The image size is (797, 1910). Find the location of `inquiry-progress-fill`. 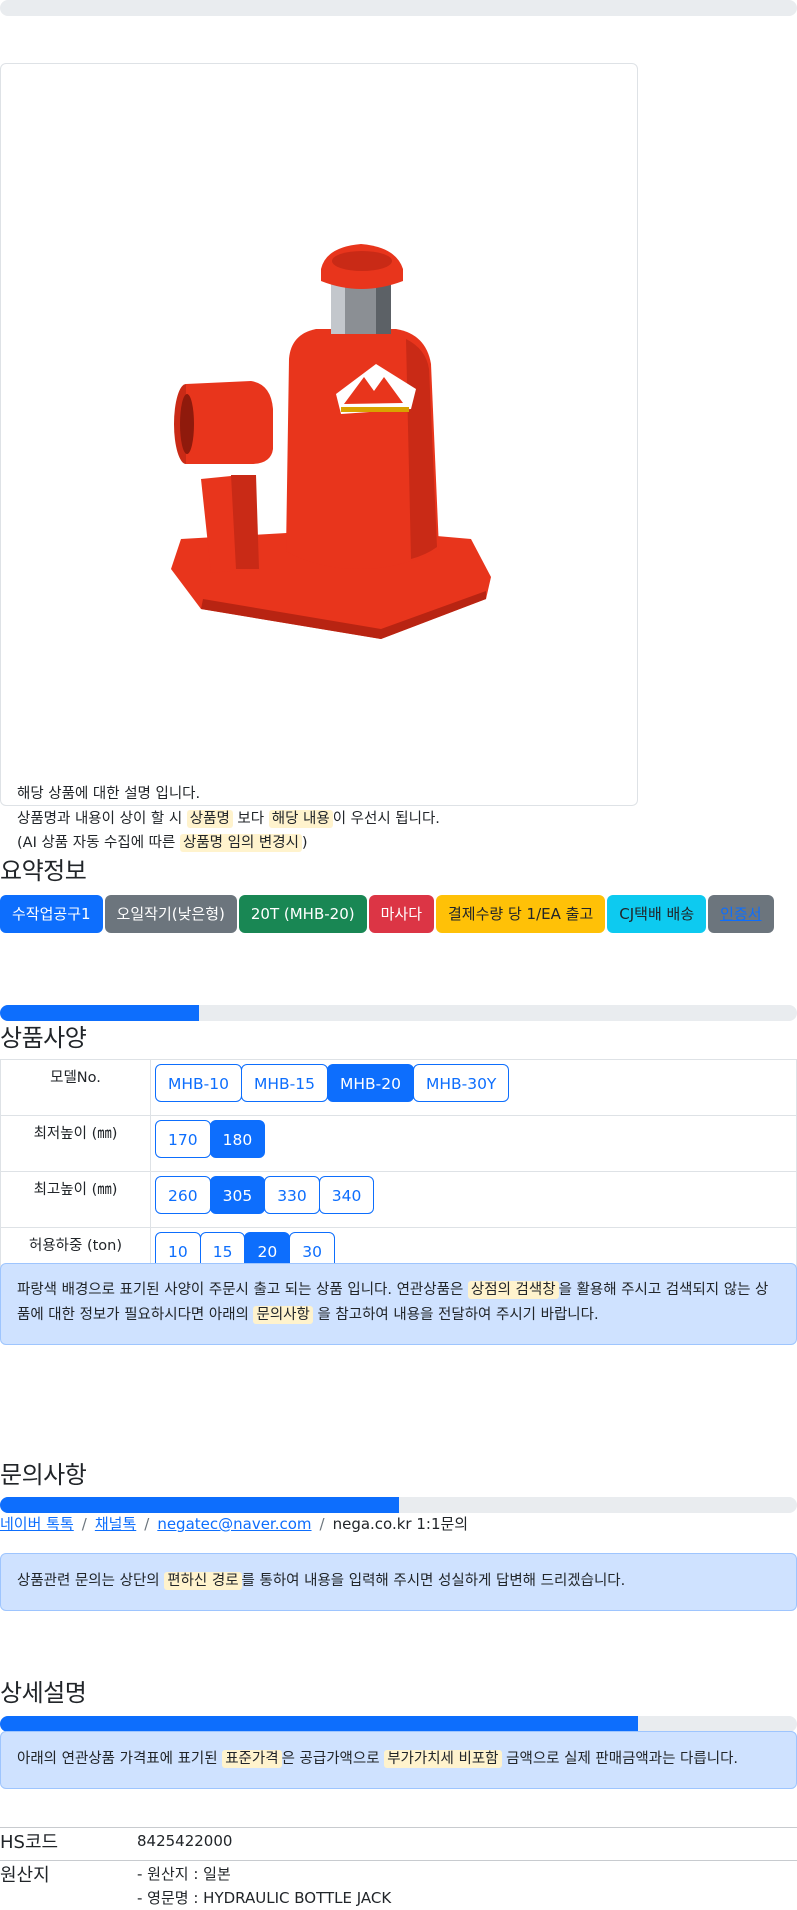

inquiry-progress-fill is located at coordinates (199, 1505).